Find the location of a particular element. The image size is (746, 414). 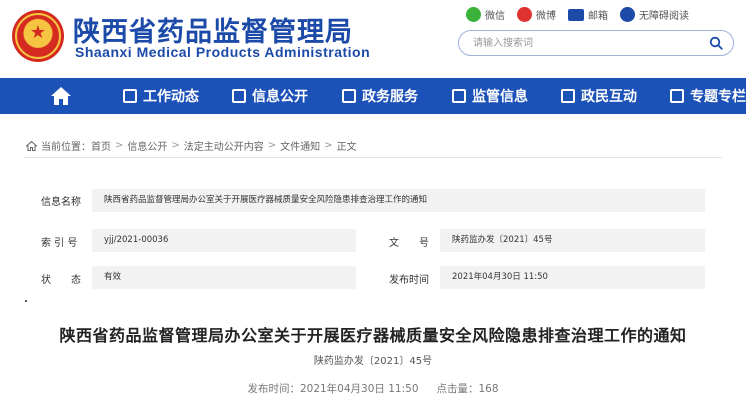

nav-item-interaction: 政民互动 is located at coordinates (599, 96).